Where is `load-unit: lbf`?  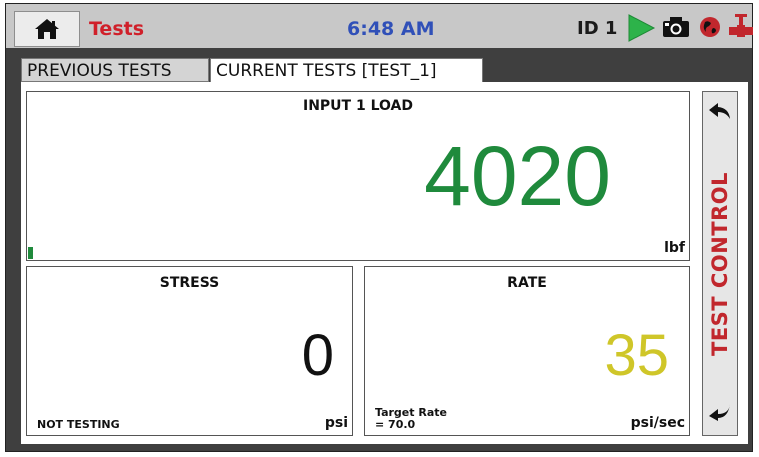
load-unit: lbf is located at coordinates (674, 248).